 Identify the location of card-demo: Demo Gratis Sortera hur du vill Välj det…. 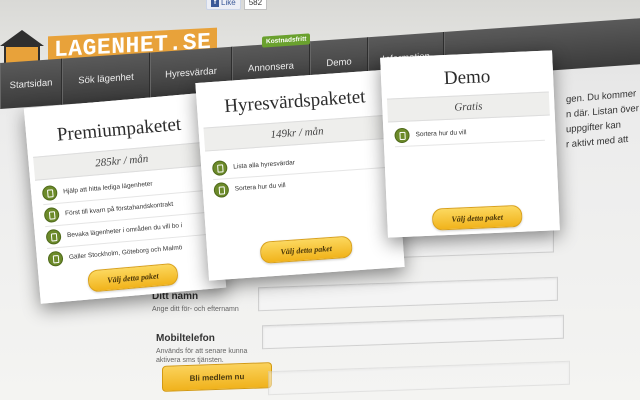
(470, 144).